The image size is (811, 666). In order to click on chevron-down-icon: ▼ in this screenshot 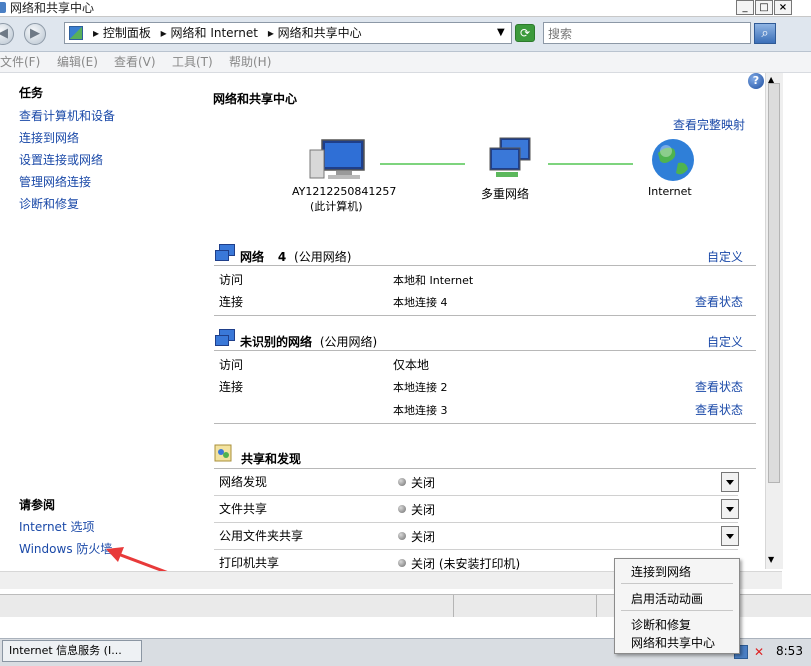, I will do `click(501, 32)`.